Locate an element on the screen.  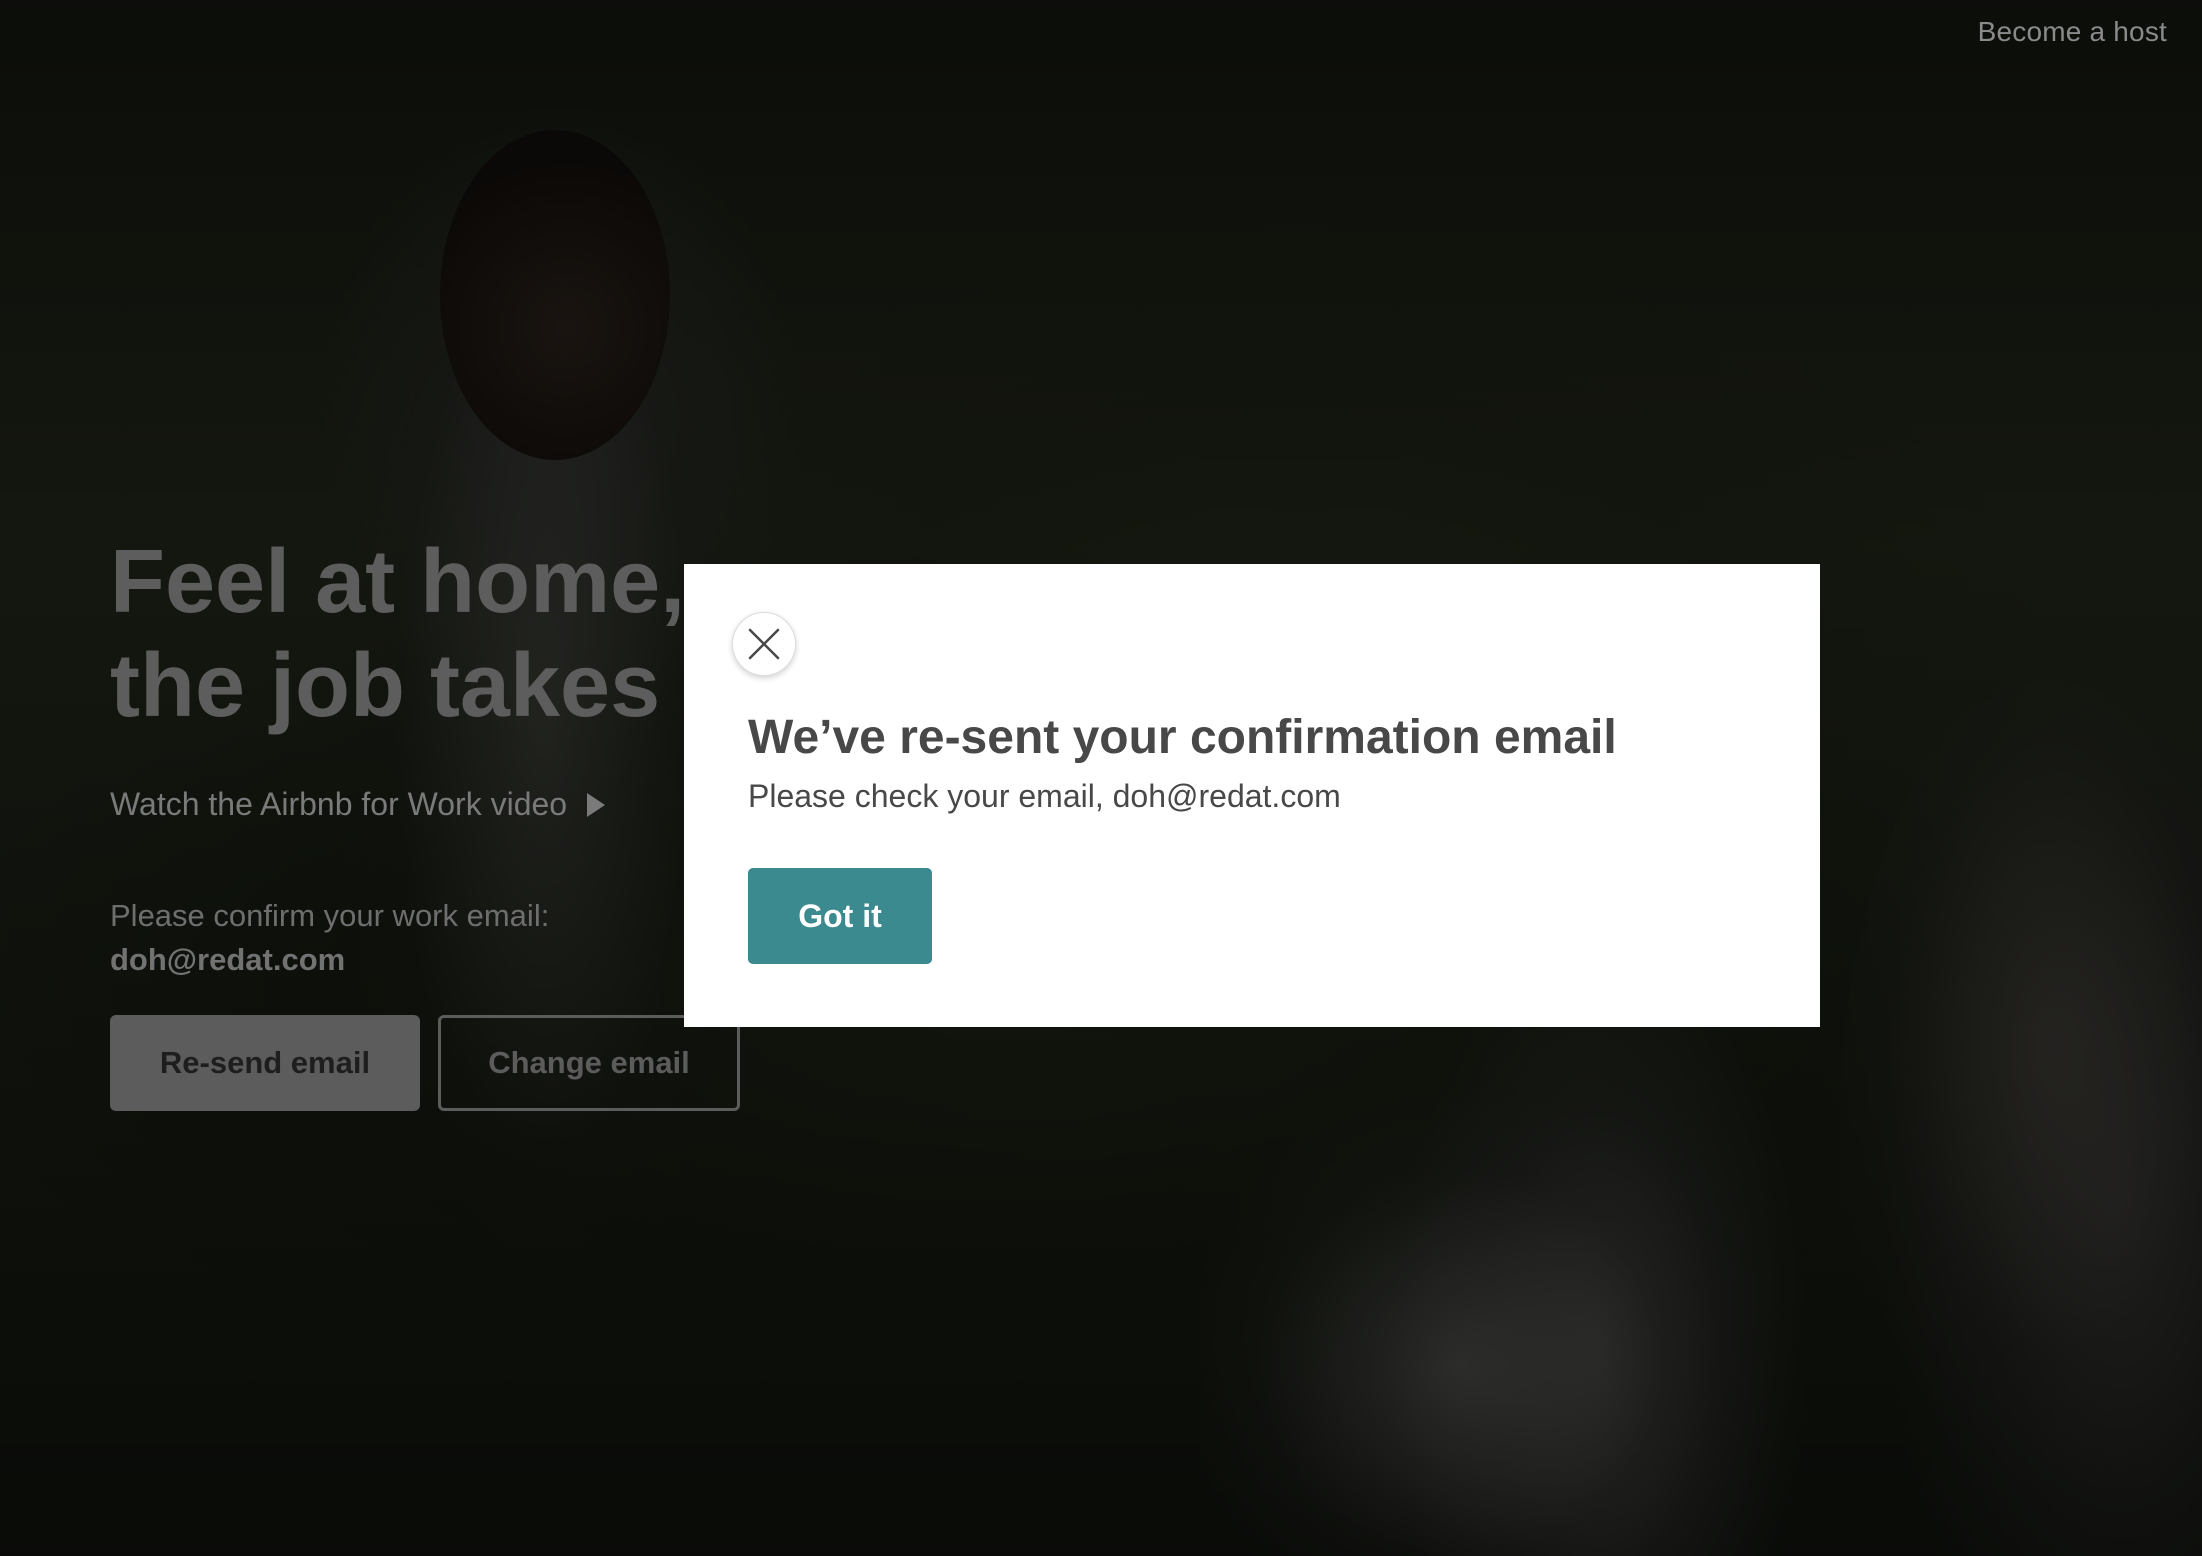
hero-title-line-1: Feel at home, w is located at coordinates (445, 582).